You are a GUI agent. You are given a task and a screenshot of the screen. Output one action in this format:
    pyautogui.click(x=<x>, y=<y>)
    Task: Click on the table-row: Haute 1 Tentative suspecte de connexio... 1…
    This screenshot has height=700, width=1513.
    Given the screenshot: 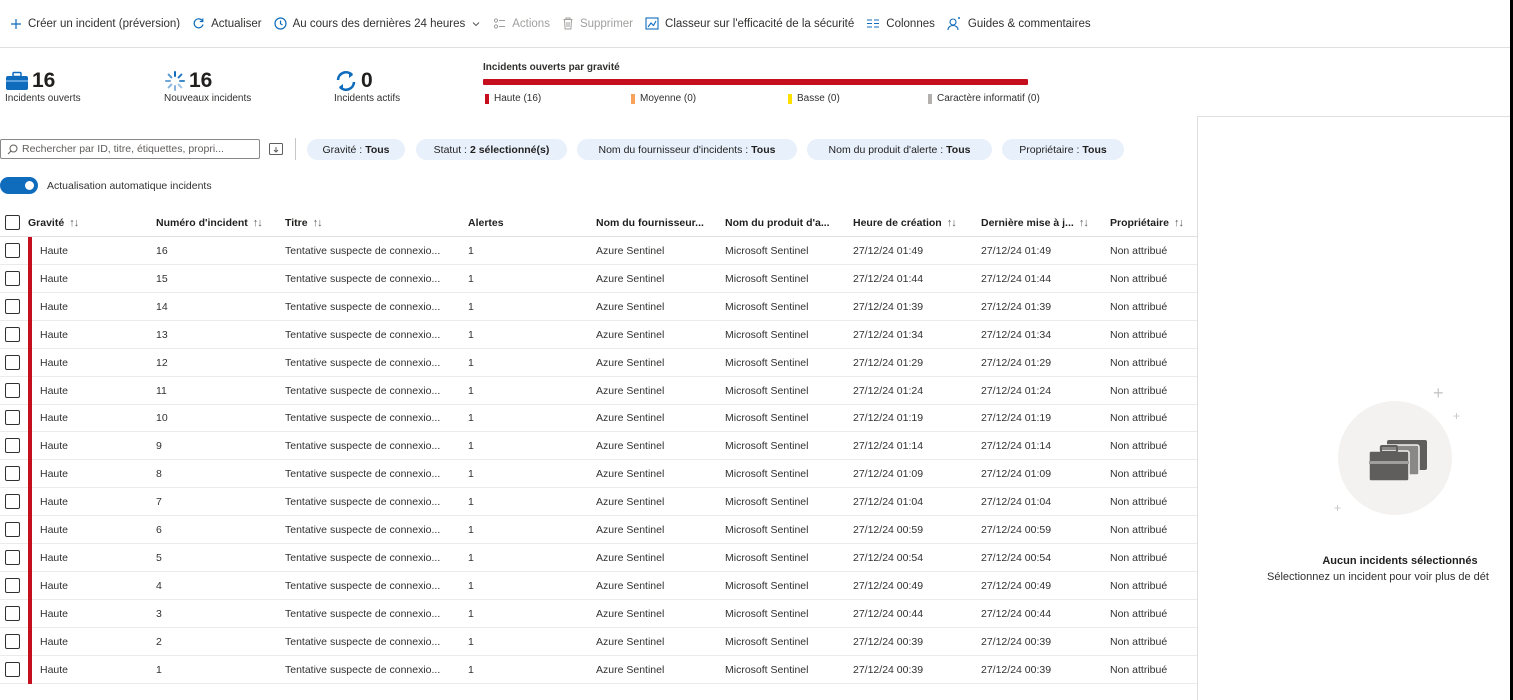 What is the action you would take?
    pyautogui.click(x=598, y=669)
    